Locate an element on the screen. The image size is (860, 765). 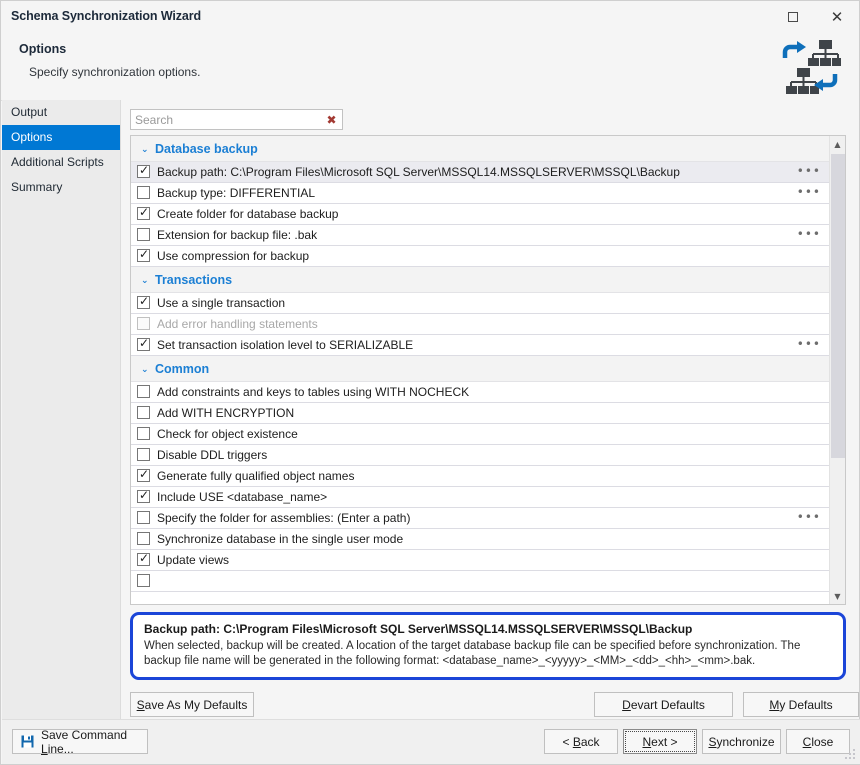
page-title: Options is located at coordinates (43, 49).